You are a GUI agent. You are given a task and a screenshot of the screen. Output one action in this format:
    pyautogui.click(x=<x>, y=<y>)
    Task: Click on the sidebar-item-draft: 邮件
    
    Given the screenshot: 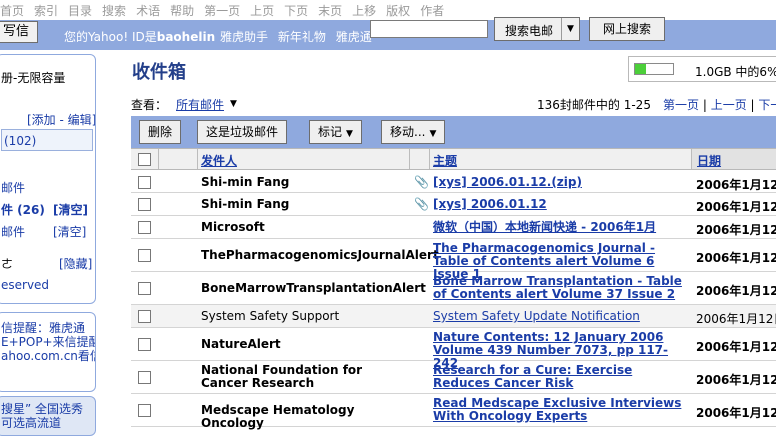 What is the action you would take?
    pyautogui.click(x=13, y=187)
    